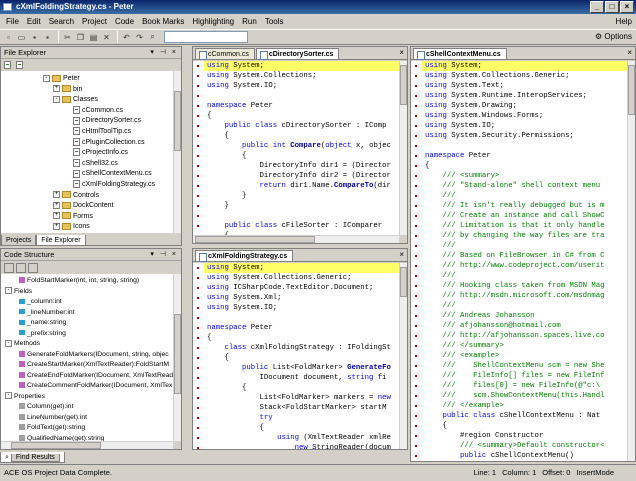  Describe the element at coordinates (42, 323) in the screenshot. I see `structure-item: _name:string` at that location.